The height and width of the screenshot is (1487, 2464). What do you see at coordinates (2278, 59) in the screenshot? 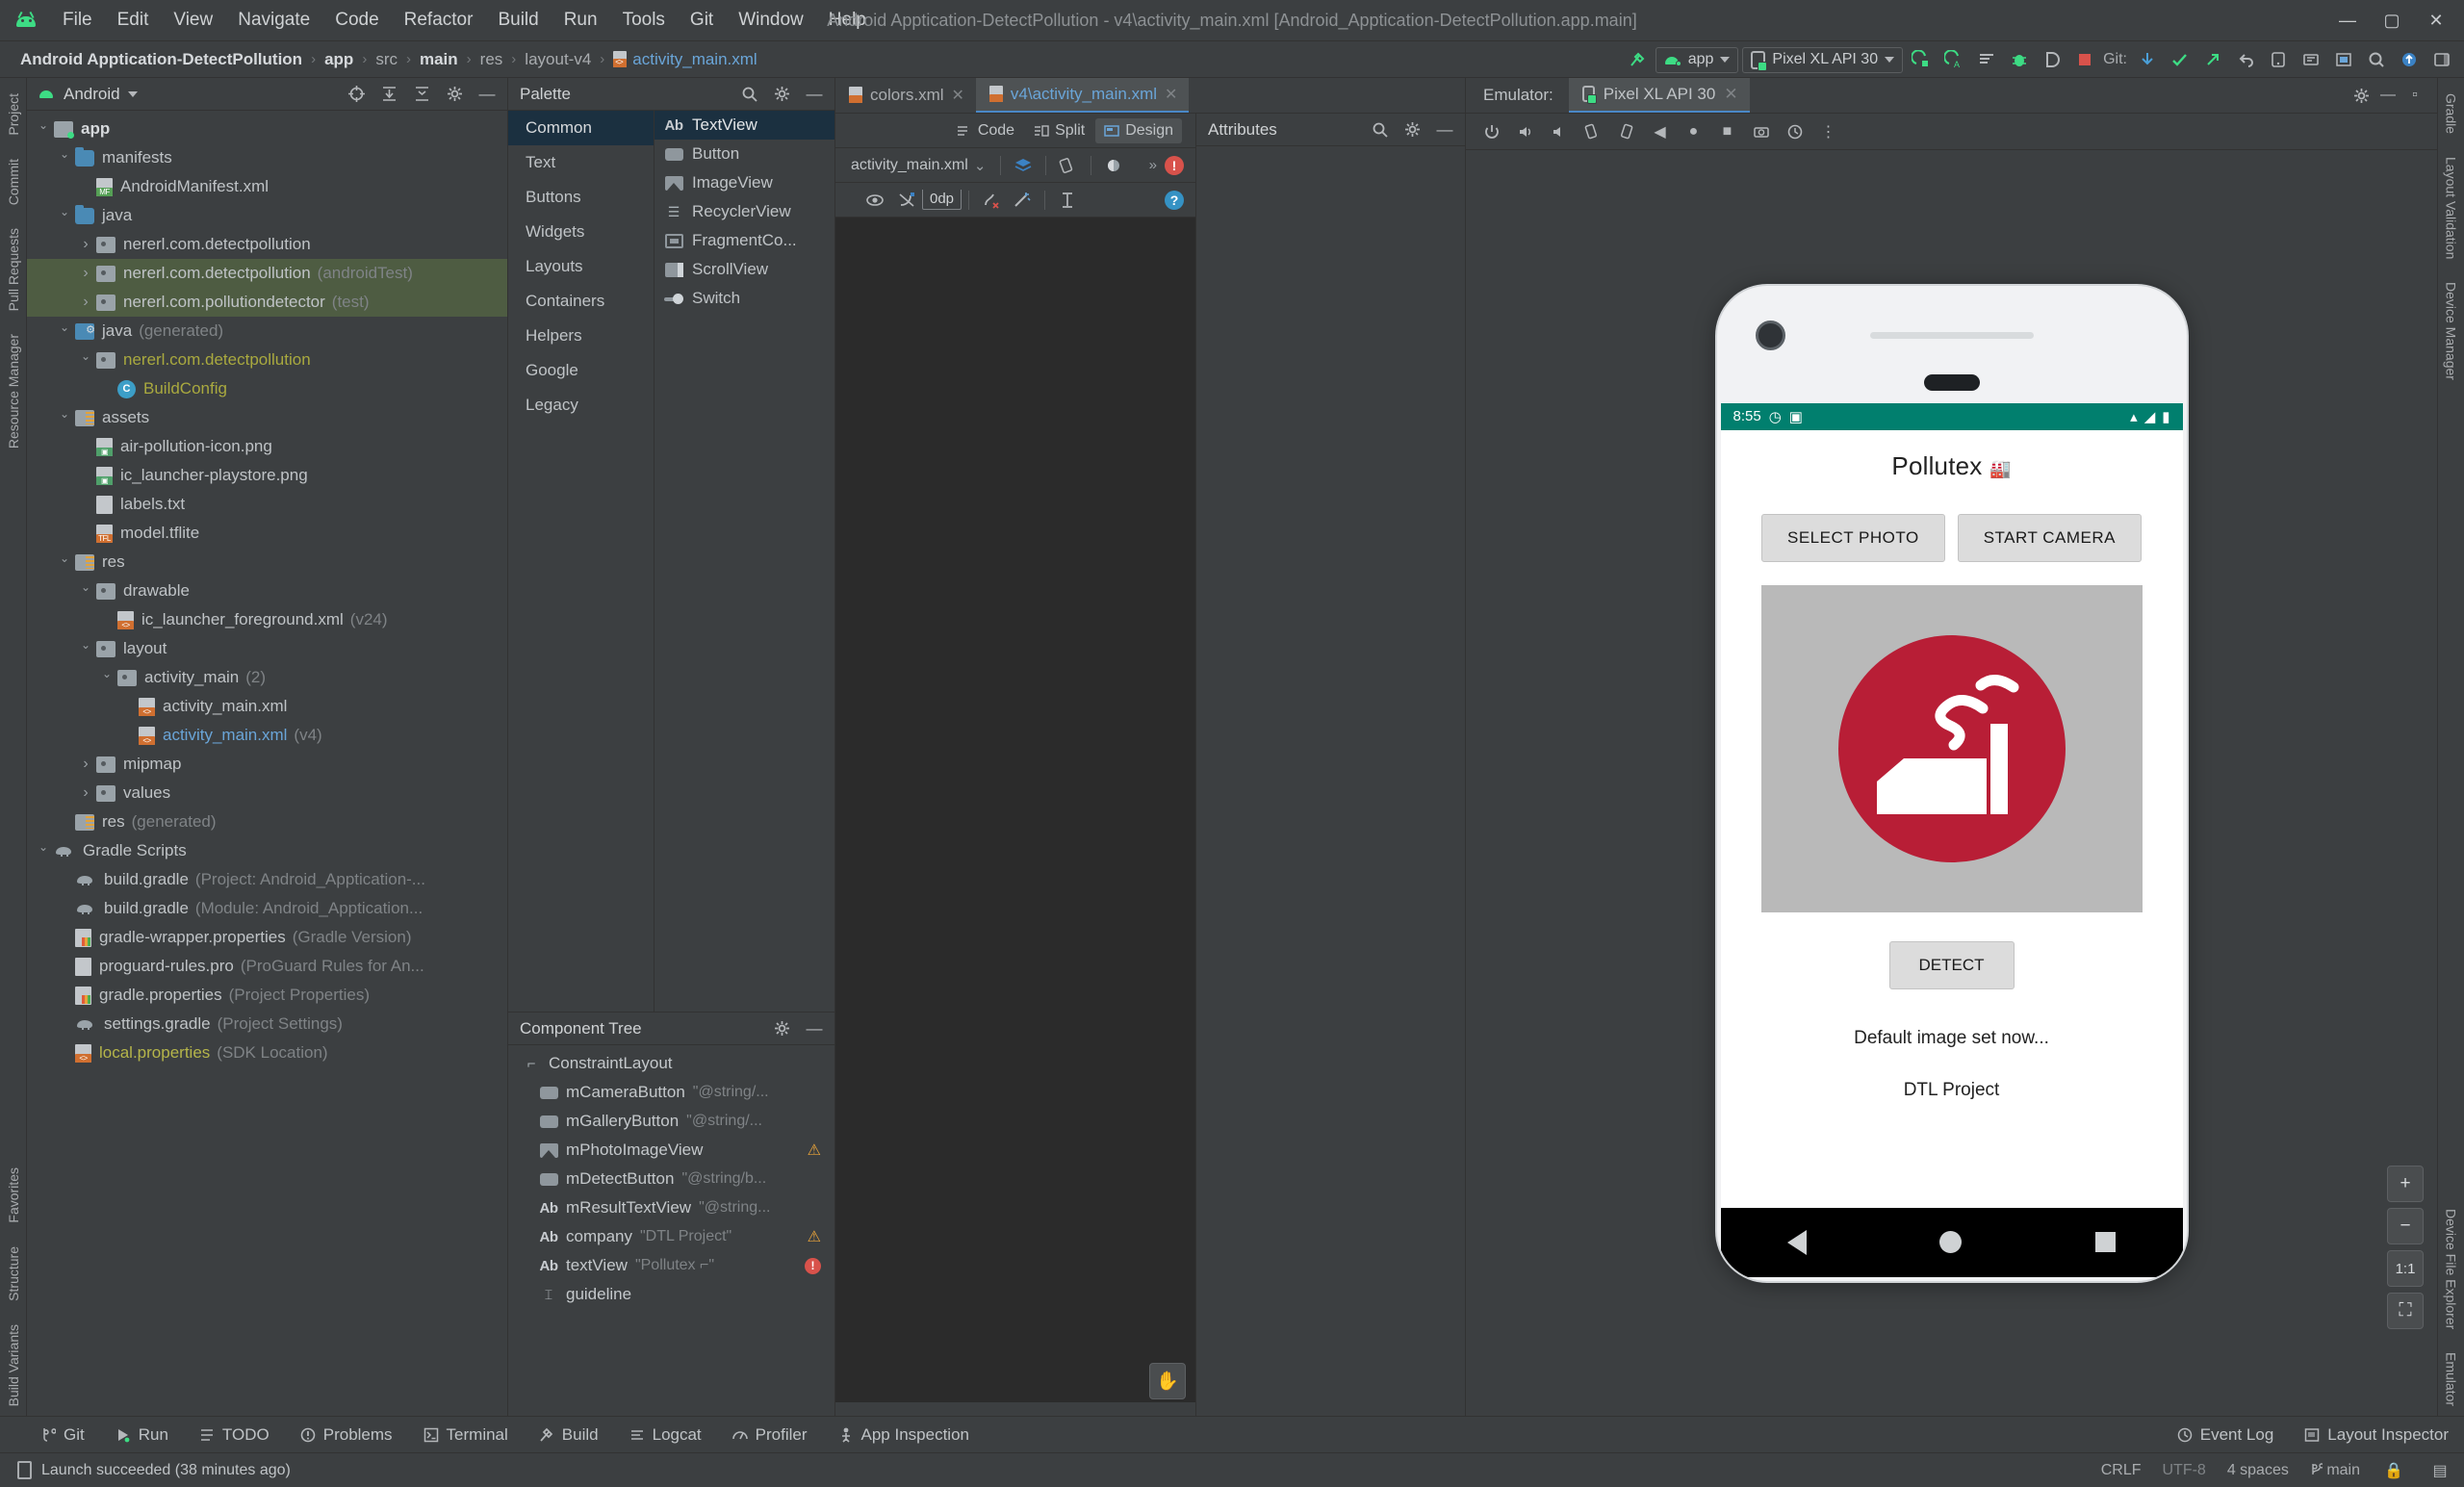
I see `avd-manager-icon` at bounding box center [2278, 59].